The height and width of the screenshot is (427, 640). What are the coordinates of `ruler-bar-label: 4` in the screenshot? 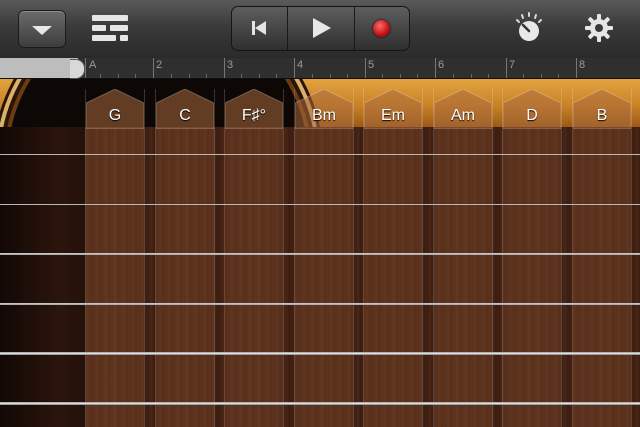 It's located at (300, 65).